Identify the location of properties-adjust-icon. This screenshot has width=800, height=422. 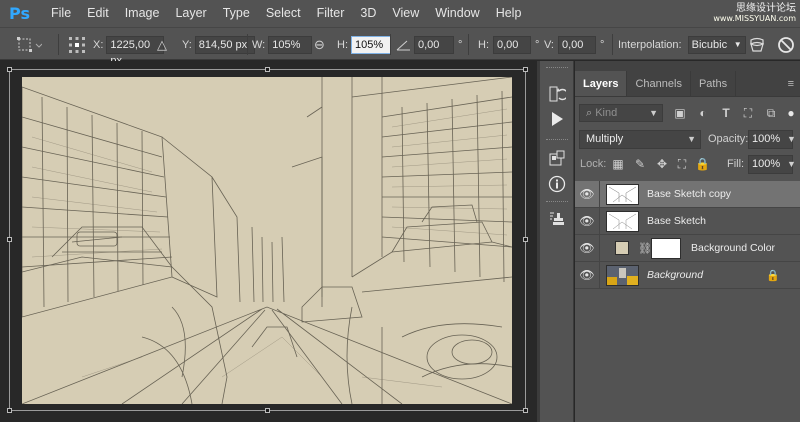
(557, 158).